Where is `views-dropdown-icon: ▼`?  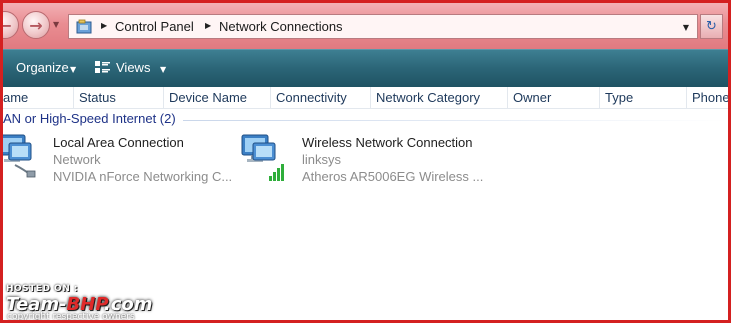
views-dropdown-icon: ▼ is located at coordinates (163, 69).